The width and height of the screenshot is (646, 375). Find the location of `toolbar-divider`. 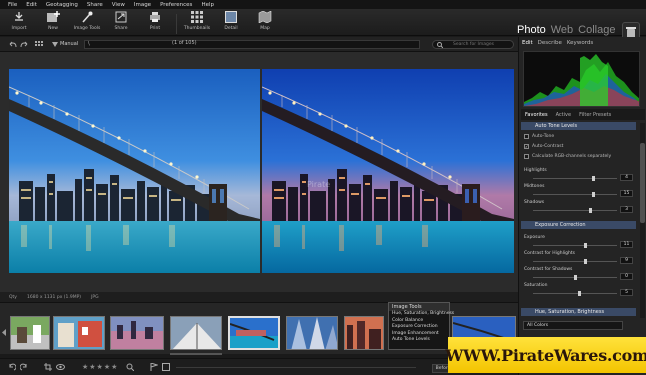

toolbar-divider is located at coordinates (176, 24).